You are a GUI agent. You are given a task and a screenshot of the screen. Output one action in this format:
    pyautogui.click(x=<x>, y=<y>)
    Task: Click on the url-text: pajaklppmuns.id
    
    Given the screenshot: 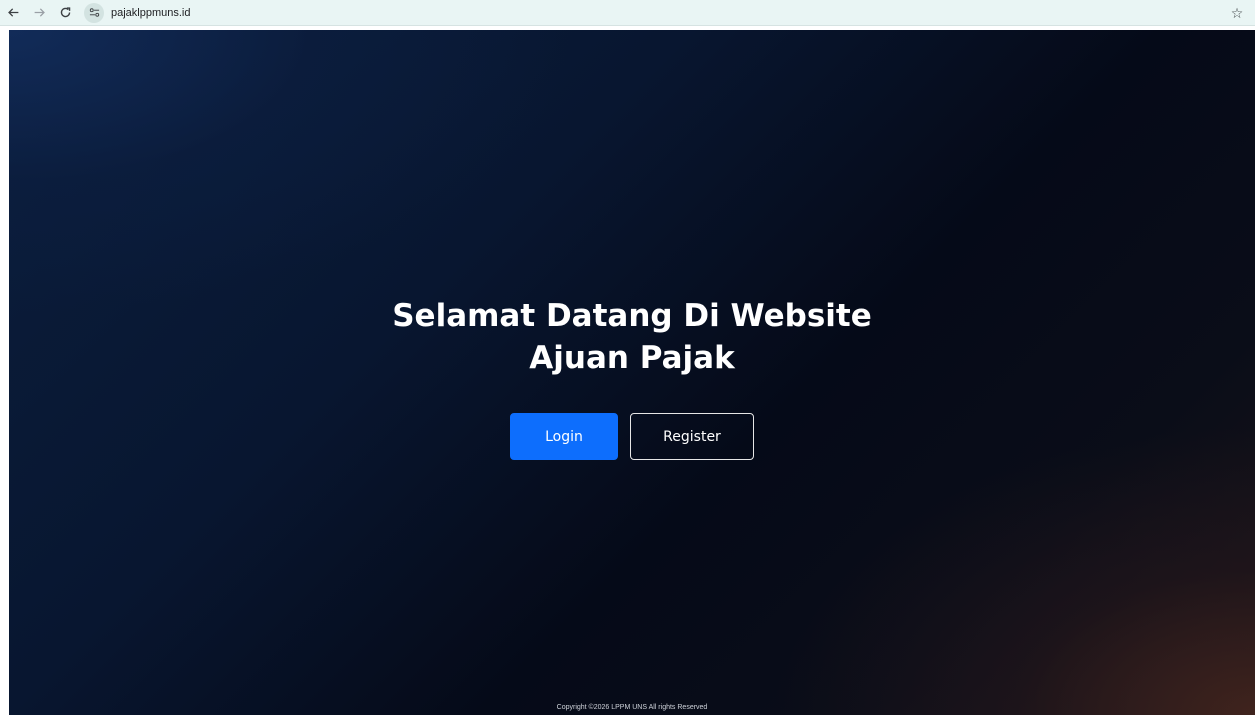 What is the action you would take?
    pyautogui.click(x=151, y=13)
    